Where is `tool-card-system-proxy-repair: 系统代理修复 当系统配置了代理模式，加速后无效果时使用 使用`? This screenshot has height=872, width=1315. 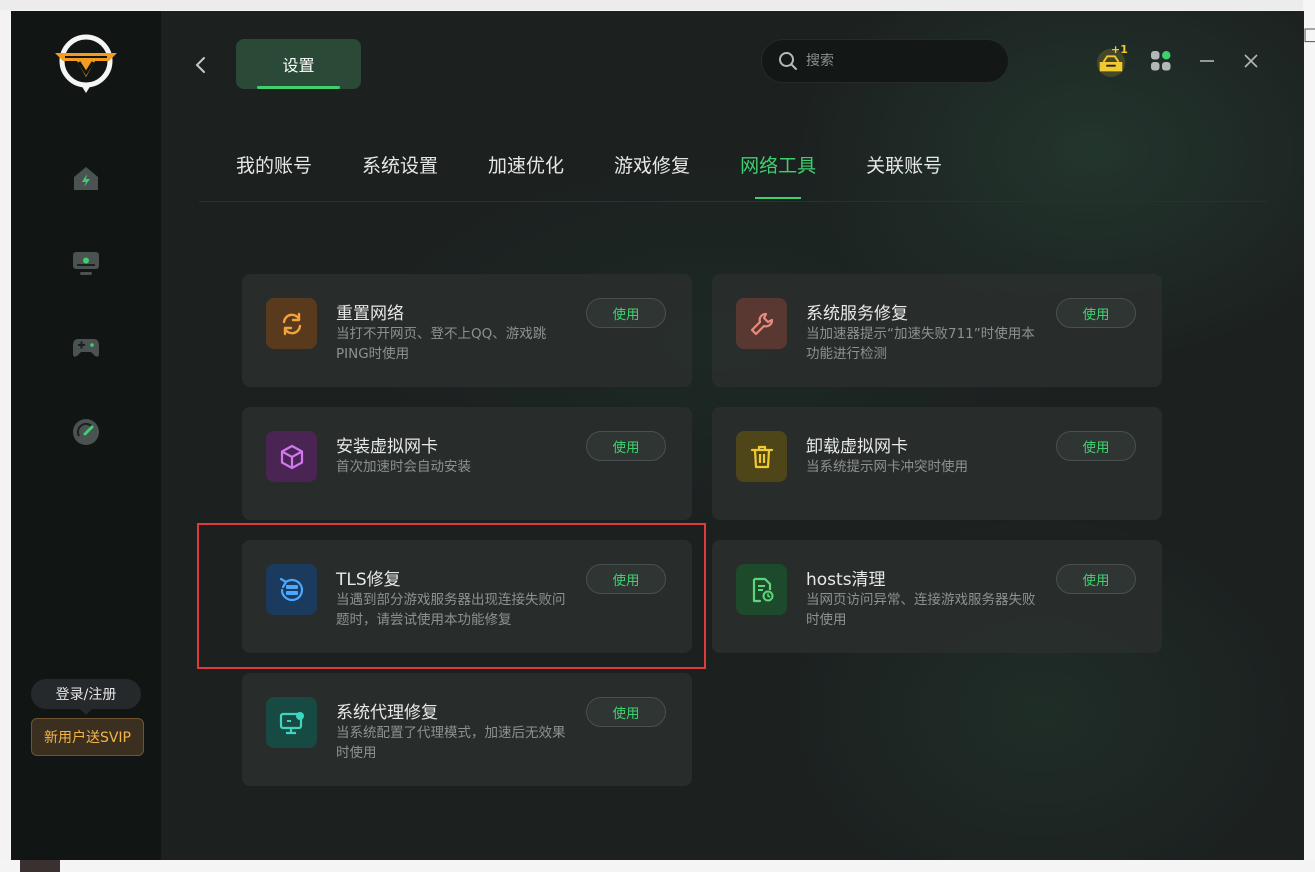
tool-card-system-proxy-repair: 系统代理修复 当系统配置了代理模式，加速后无效果时使用 使用 is located at coordinates (467, 729).